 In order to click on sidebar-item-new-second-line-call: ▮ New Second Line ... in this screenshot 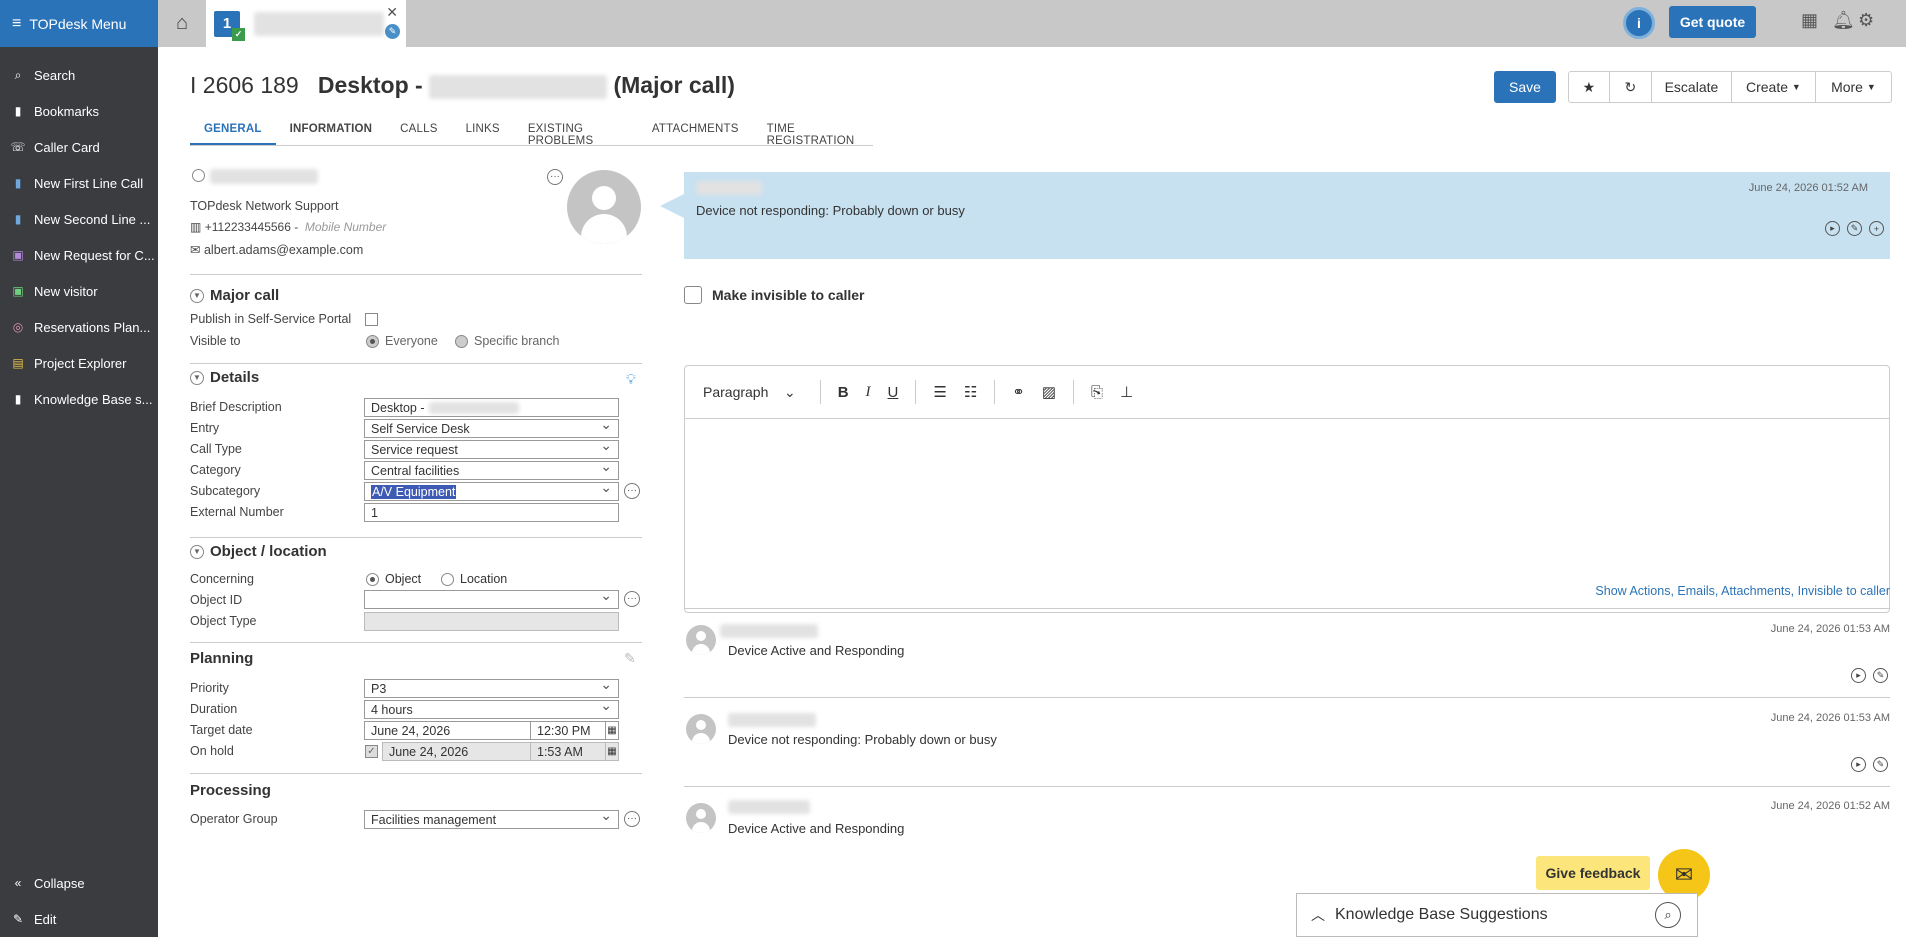, I will do `click(79, 219)`.